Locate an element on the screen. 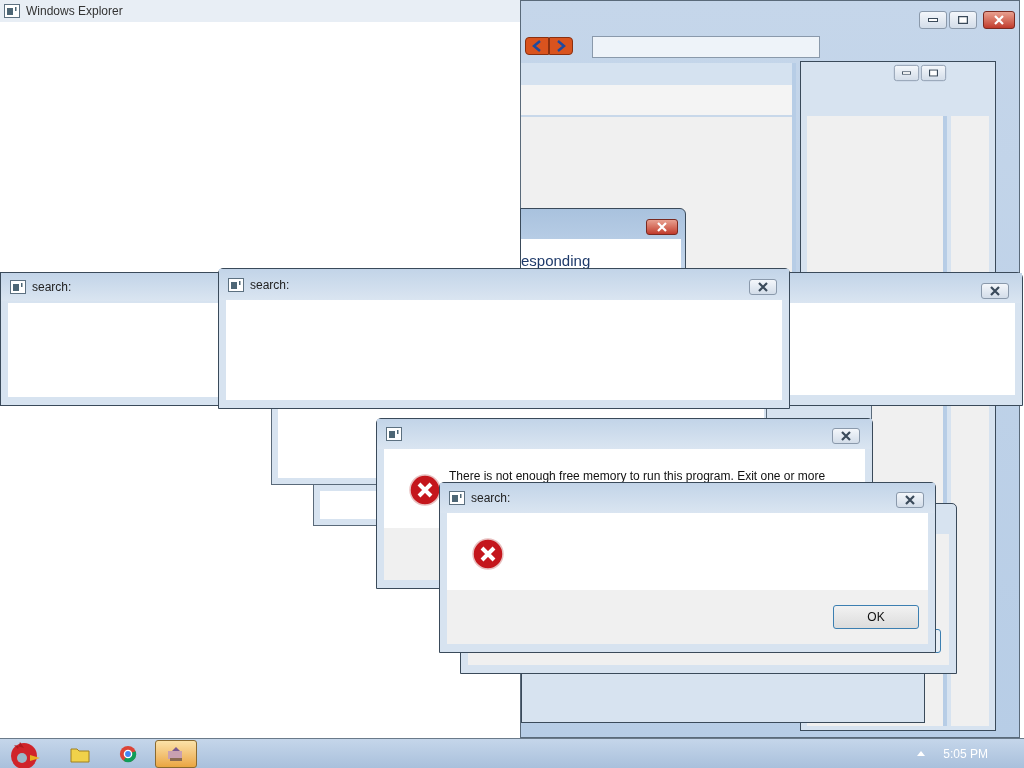 Image resolution: width=1024 pixels, height=768 pixels. window-title: Windows Explorer is located at coordinates (74, 11).